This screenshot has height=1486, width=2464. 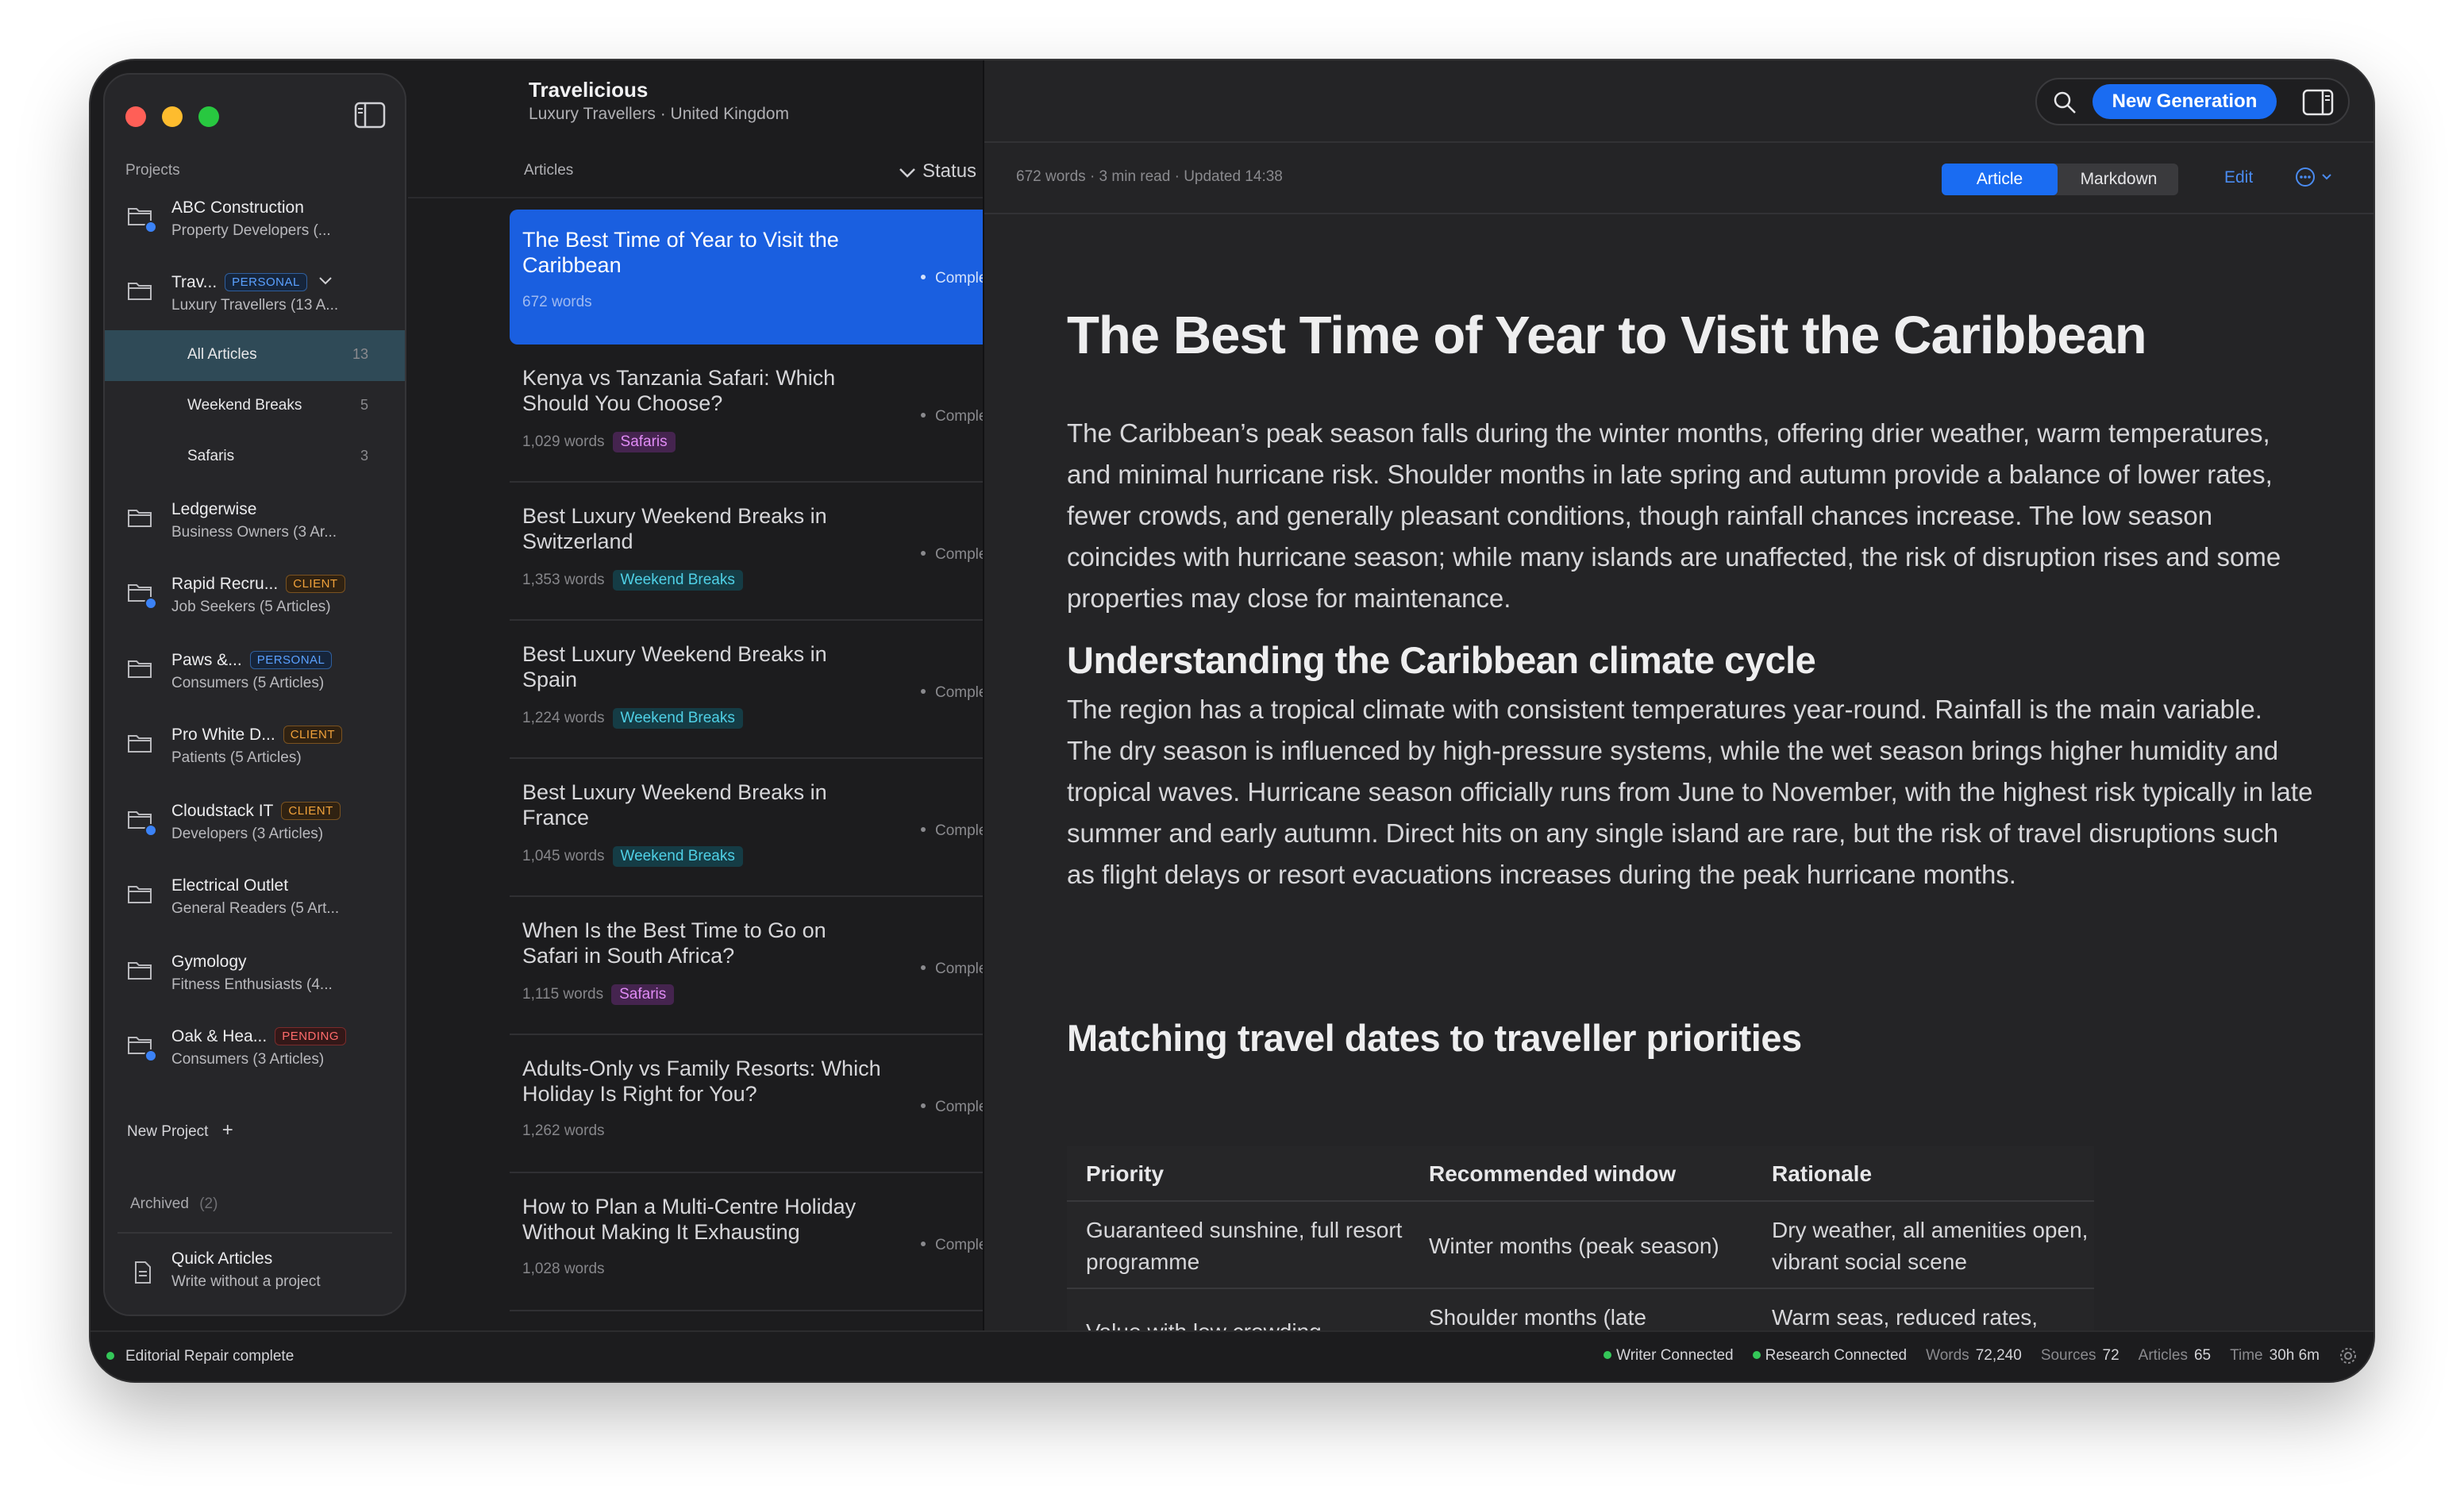 I want to click on gear-icon, so click(x=2348, y=1355).